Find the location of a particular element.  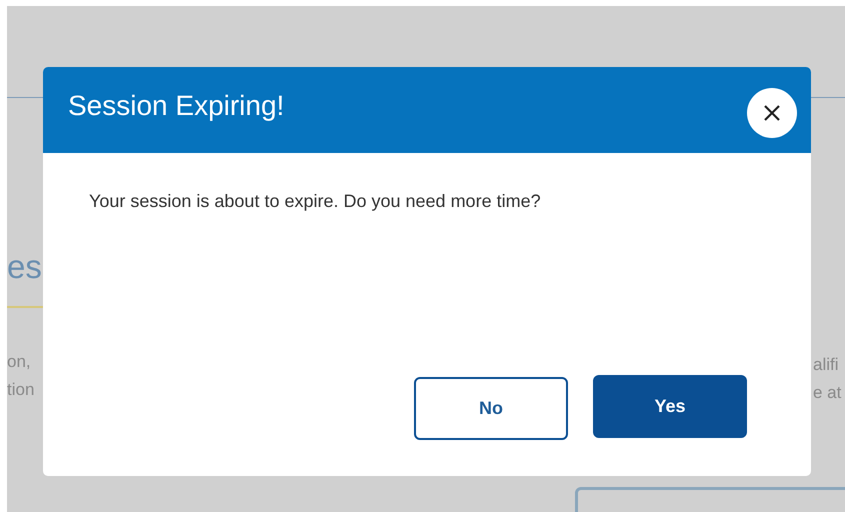

confirm-button: Yes is located at coordinates (670, 406).